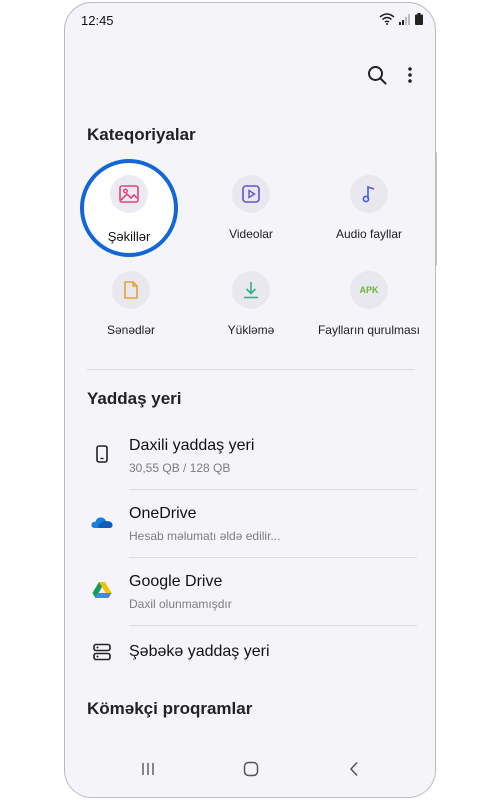  I want to click on helpers-title: Köməkçi proqramlar, so click(170, 708).